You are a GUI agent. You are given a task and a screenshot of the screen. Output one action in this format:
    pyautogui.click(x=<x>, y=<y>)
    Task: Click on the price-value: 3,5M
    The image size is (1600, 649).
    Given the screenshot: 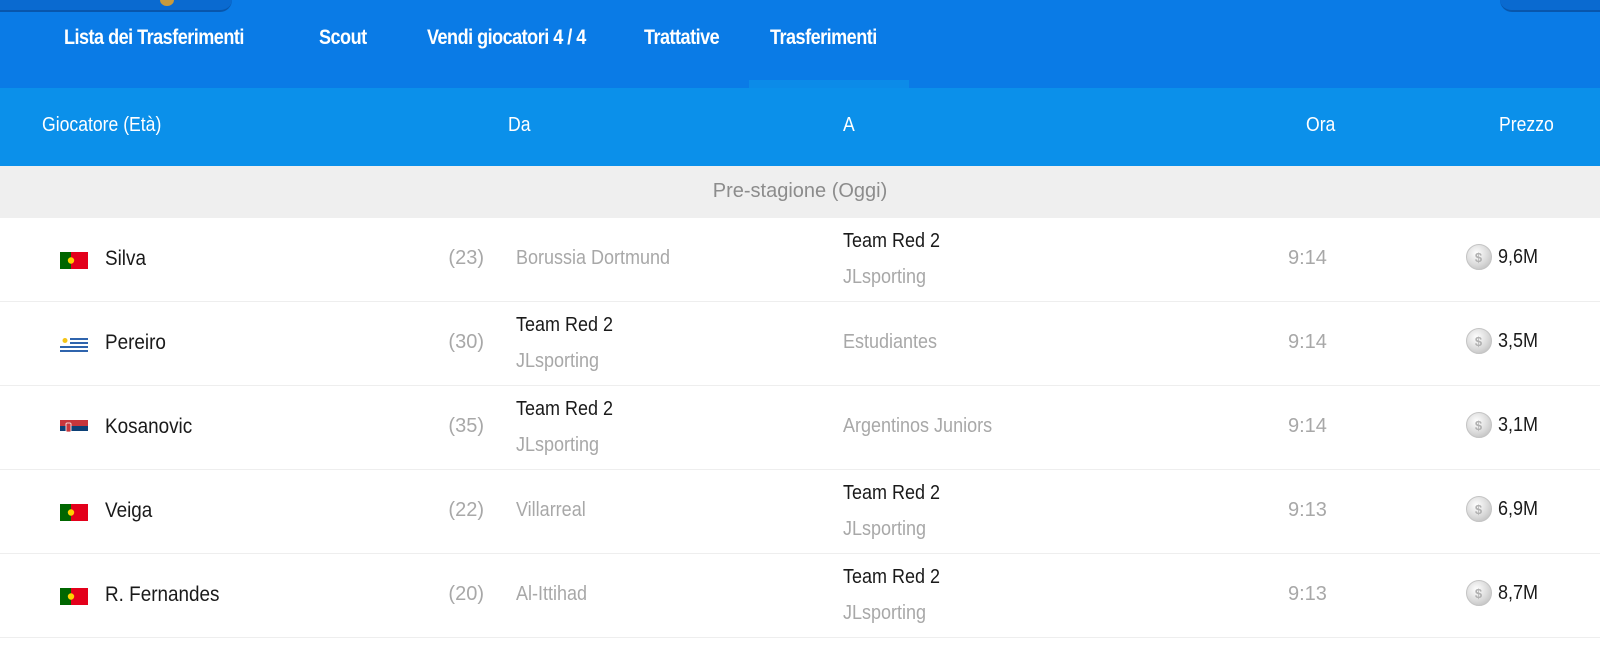 What is the action you would take?
    pyautogui.click(x=1517, y=340)
    